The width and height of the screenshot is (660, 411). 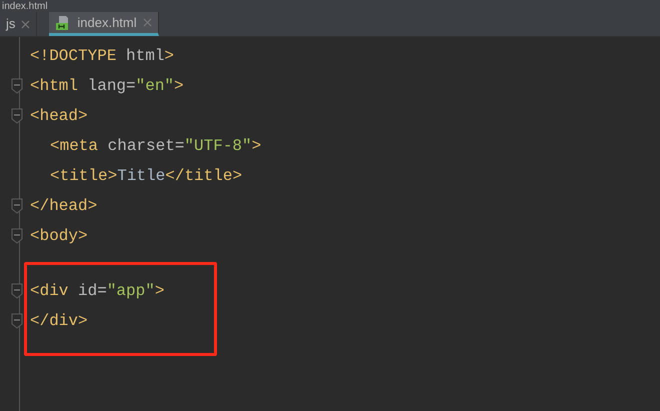 What do you see at coordinates (59, 116) in the screenshot?
I see `code-line: <head>` at bounding box center [59, 116].